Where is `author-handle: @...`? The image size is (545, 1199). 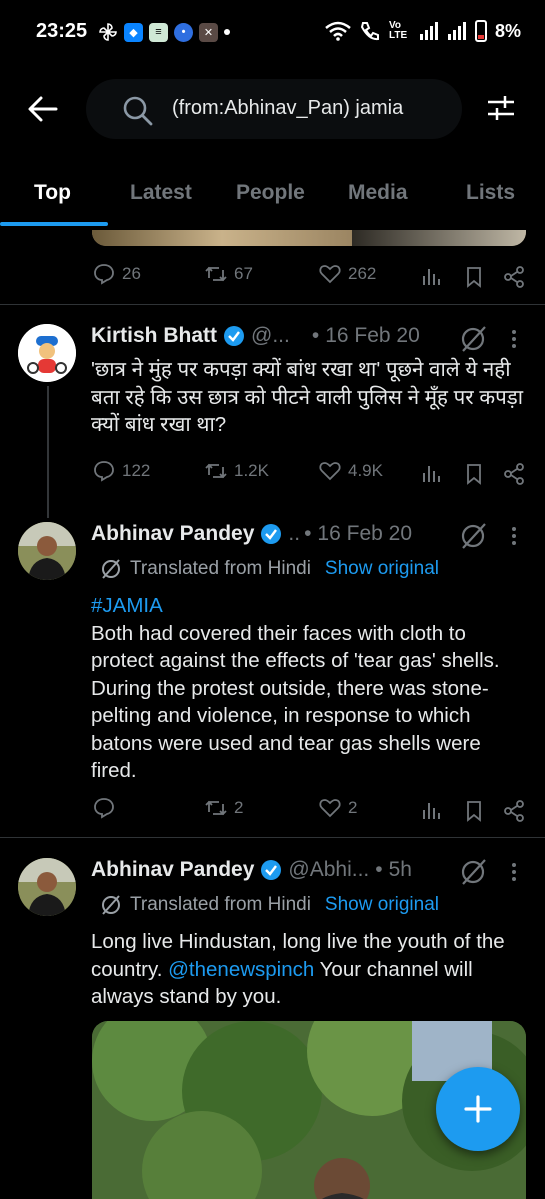 author-handle: @... is located at coordinates (270, 335).